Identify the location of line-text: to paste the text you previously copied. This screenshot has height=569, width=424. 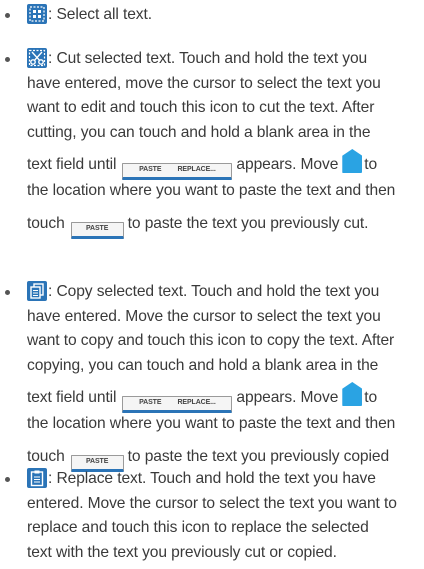
(258, 456).